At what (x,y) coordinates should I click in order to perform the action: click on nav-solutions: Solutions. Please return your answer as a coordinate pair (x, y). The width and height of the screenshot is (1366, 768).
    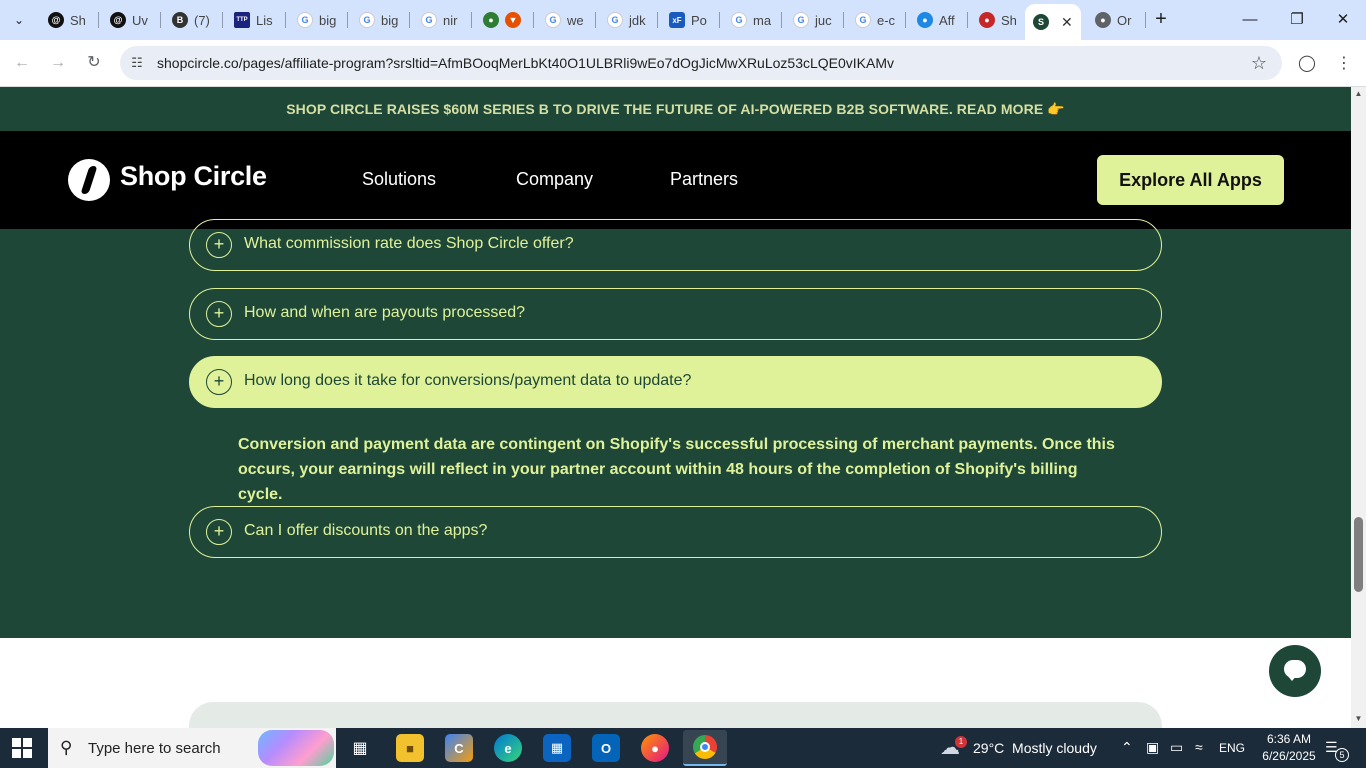
    Looking at the image, I should click on (399, 179).